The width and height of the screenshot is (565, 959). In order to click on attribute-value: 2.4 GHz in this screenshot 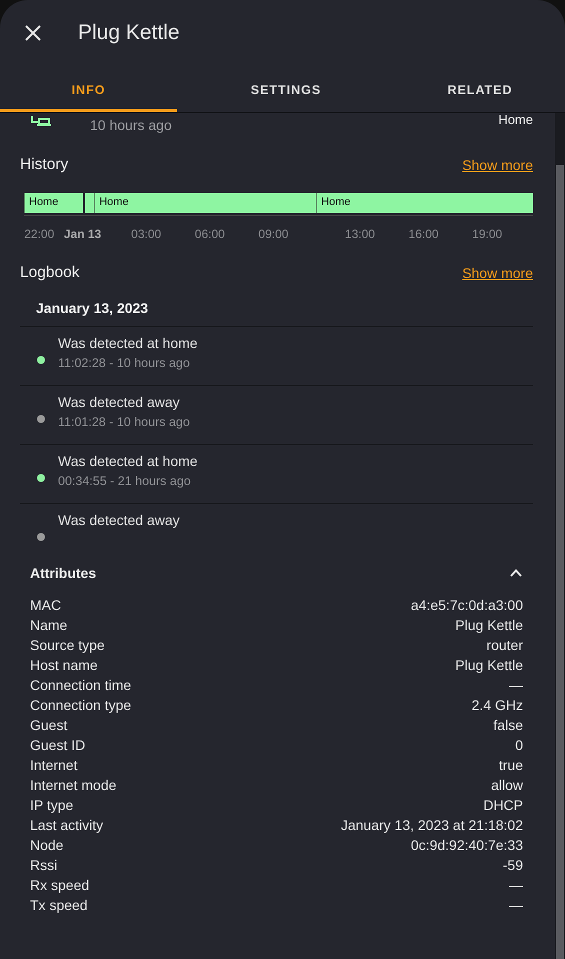, I will do `click(497, 705)`.